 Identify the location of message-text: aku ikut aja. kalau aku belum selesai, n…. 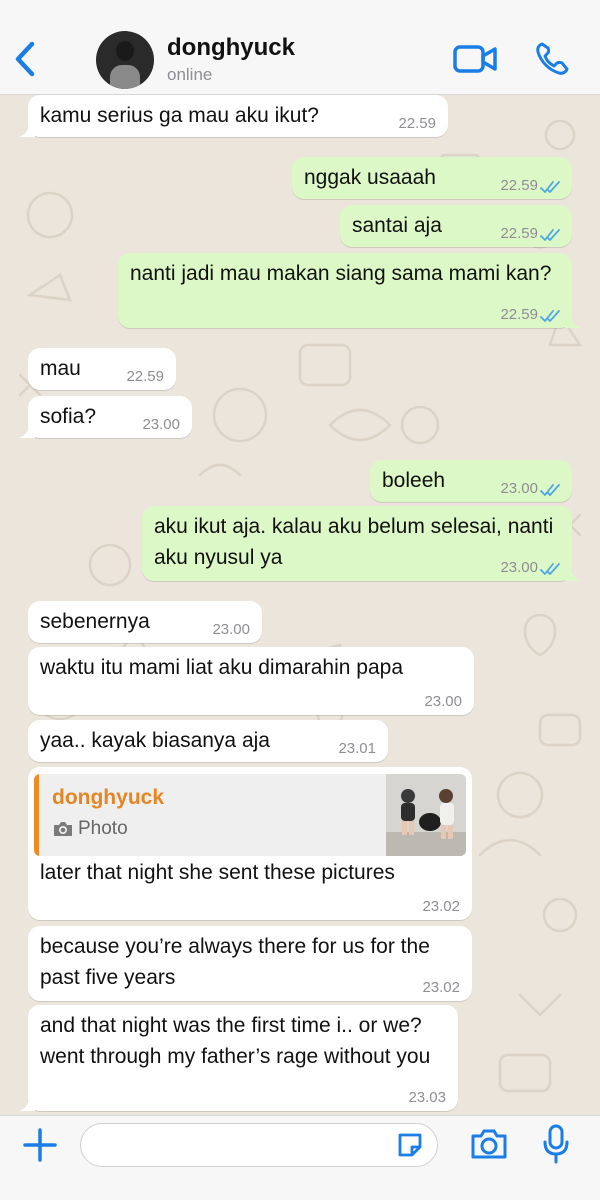
(354, 542).